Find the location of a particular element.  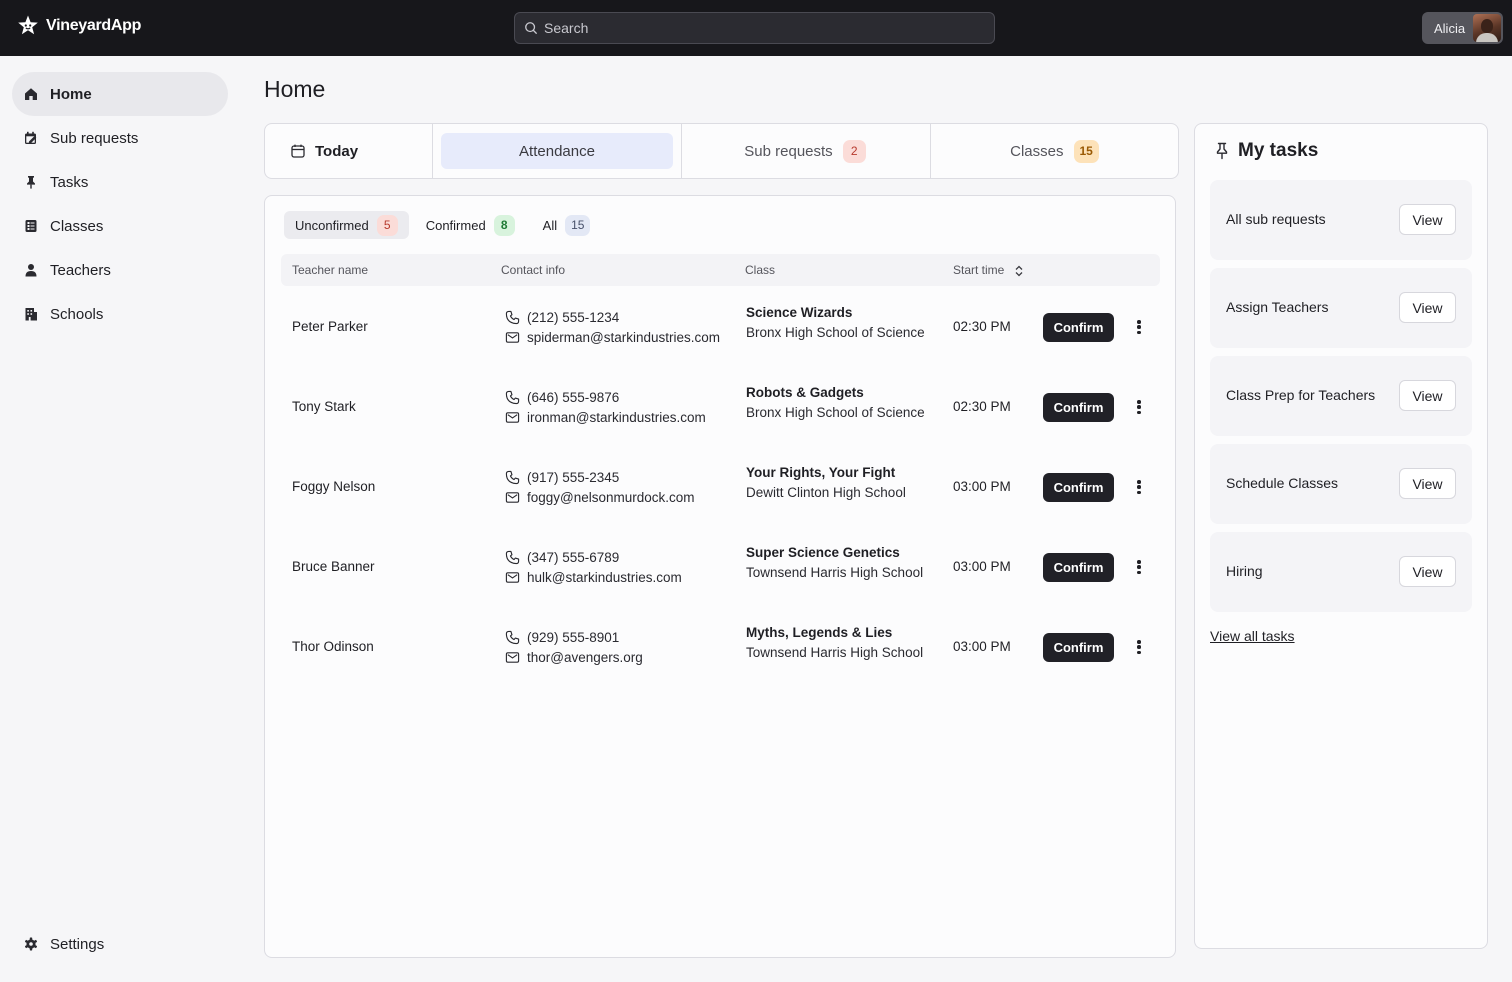

search-bar is located at coordinates (754, 28).